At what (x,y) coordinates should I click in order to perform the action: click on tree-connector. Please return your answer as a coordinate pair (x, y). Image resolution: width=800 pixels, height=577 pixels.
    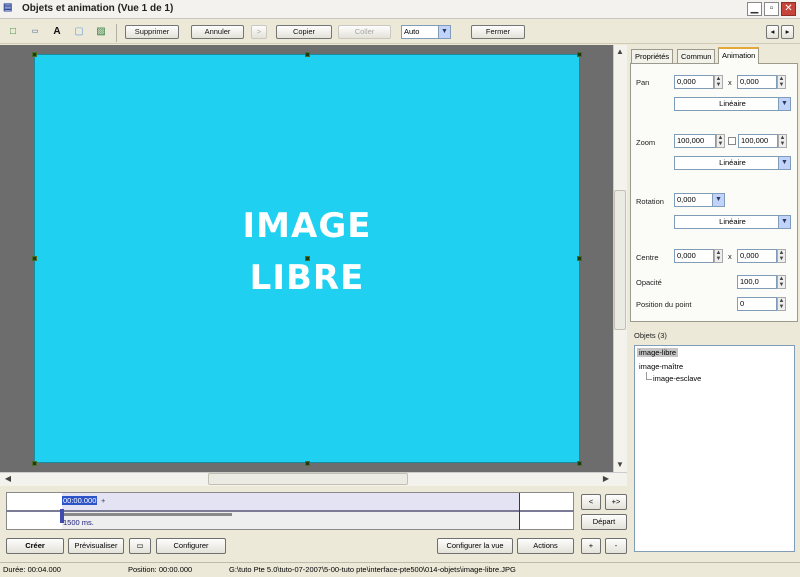
    Looking at the image, I should click on (649, 379).